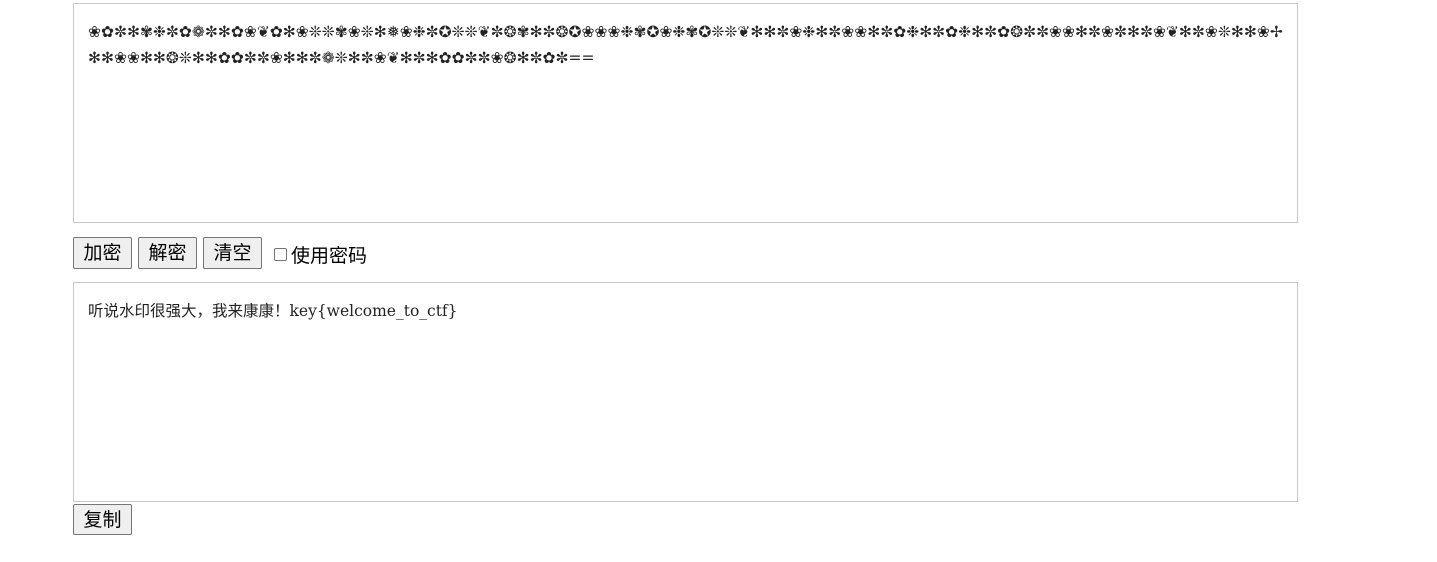 This screenshot has height=562, width=1437. I want to click on decrypt-button: 解密, so click(167, 253).